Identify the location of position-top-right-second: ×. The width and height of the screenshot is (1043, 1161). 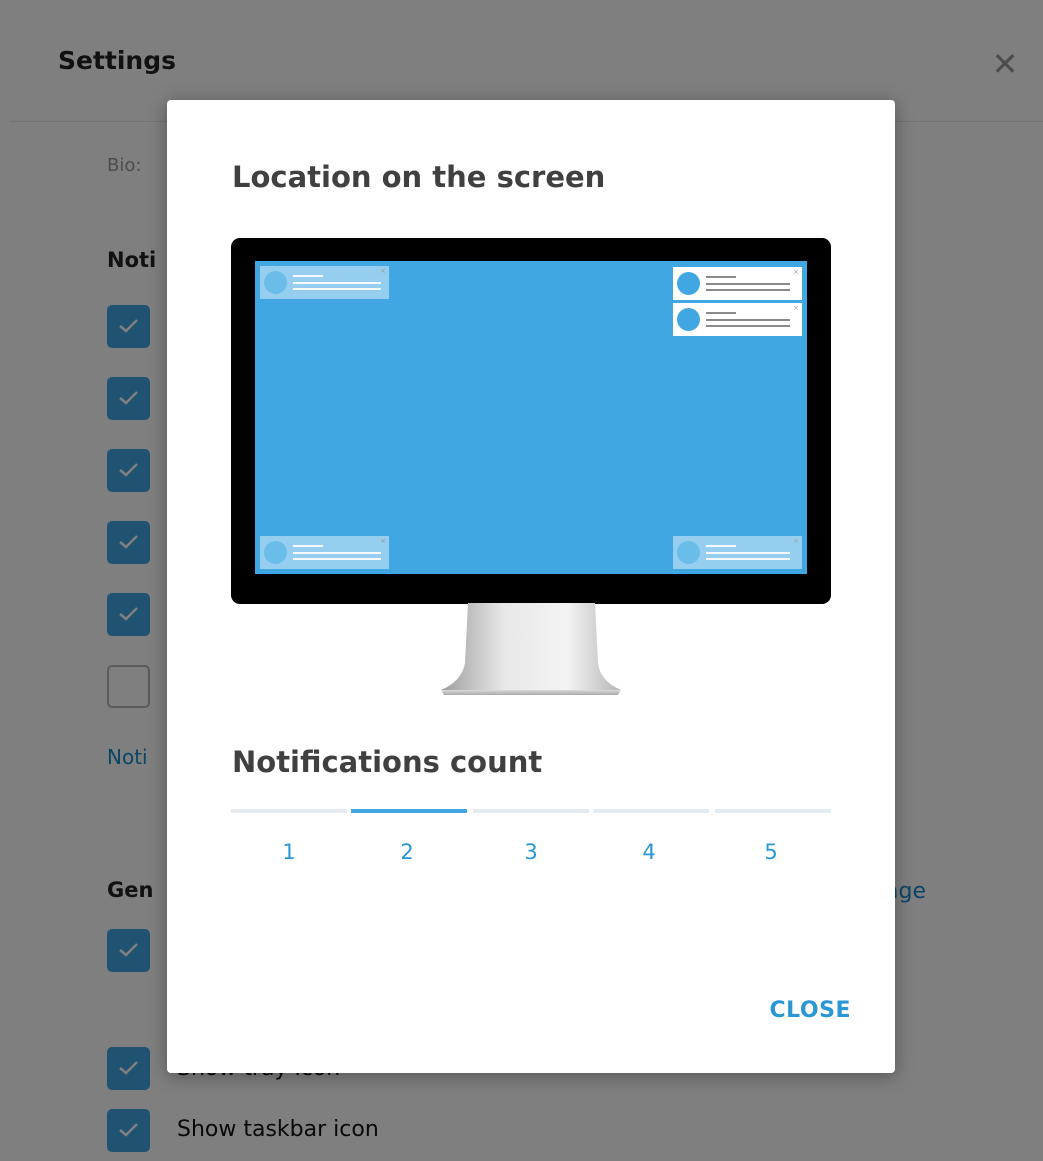
(737, 319).